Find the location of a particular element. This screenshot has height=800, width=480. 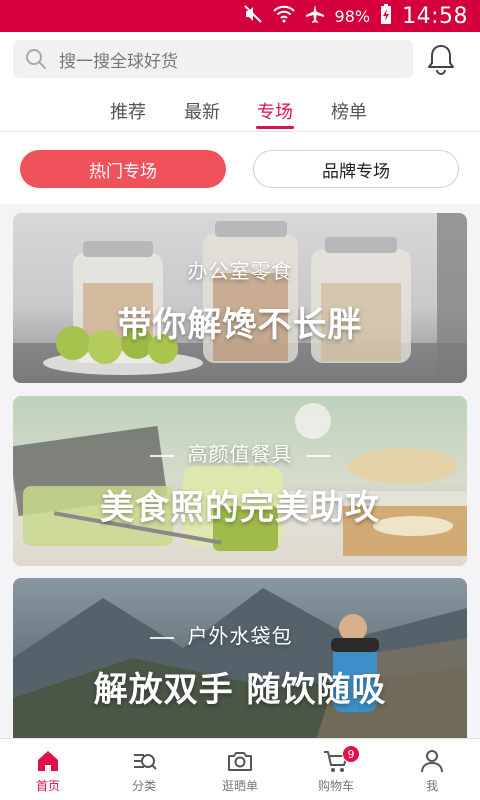

banner-subtitle: 高颜值餐具 is located at coordinates (240, 452).